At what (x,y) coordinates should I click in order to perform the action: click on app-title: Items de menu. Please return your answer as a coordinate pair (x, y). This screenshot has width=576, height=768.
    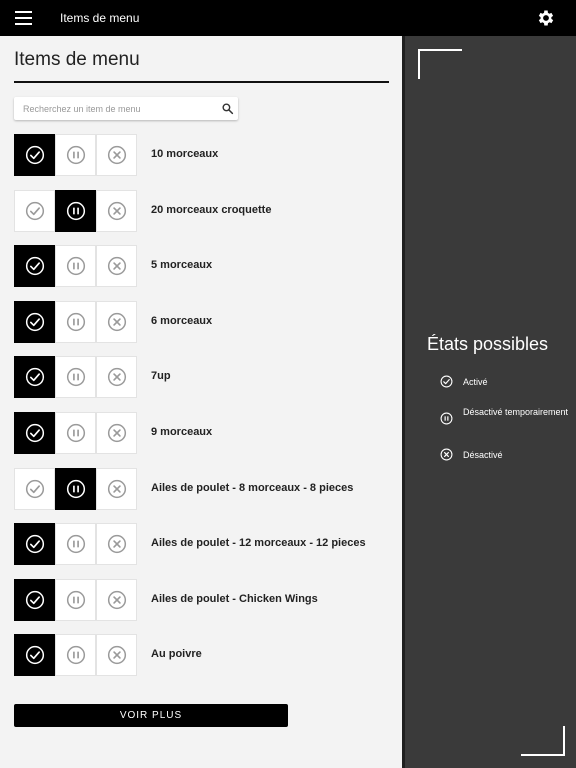
    Looking at the image, I should click on (100, 18).